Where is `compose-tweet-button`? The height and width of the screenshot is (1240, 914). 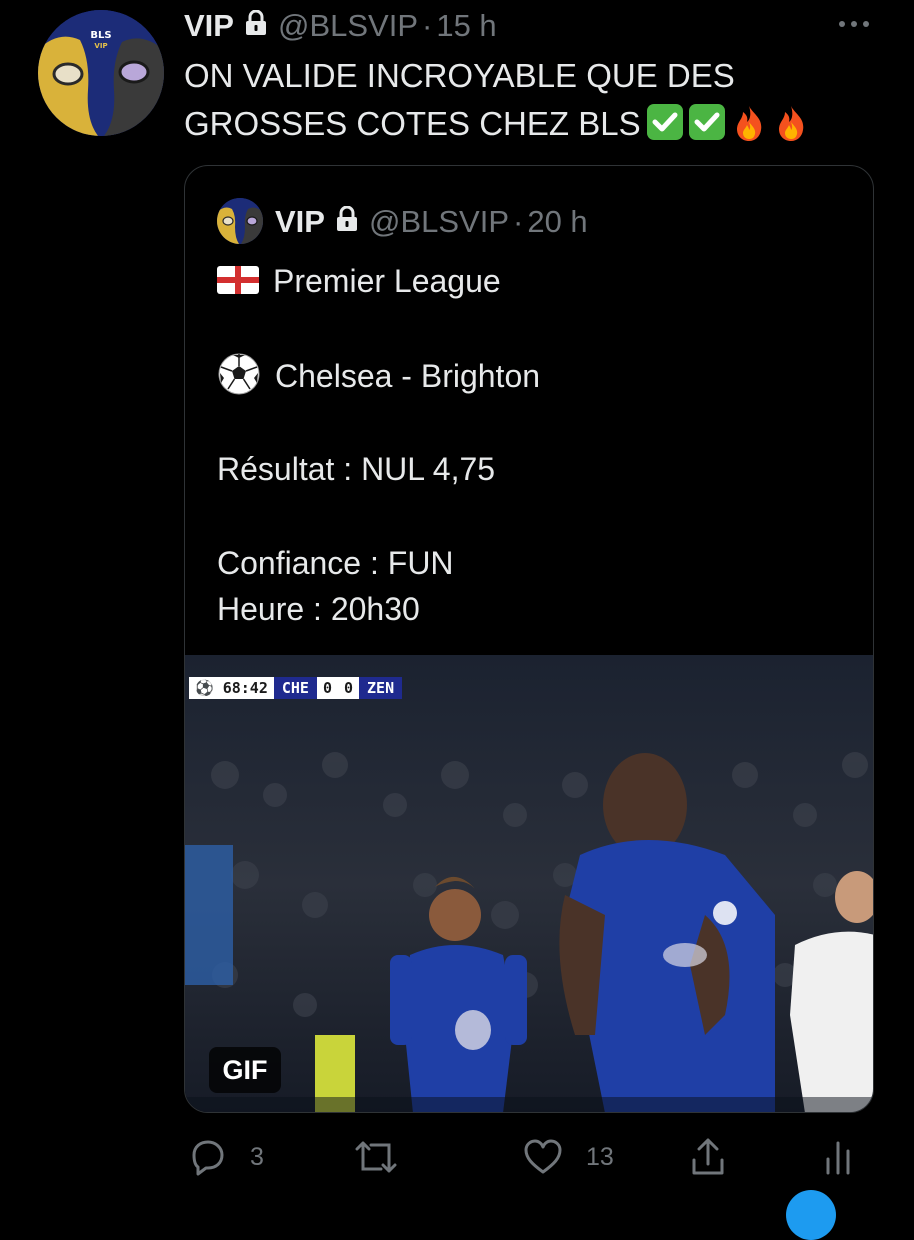
compose-tweet-button is located at coordinates (811, 1215).